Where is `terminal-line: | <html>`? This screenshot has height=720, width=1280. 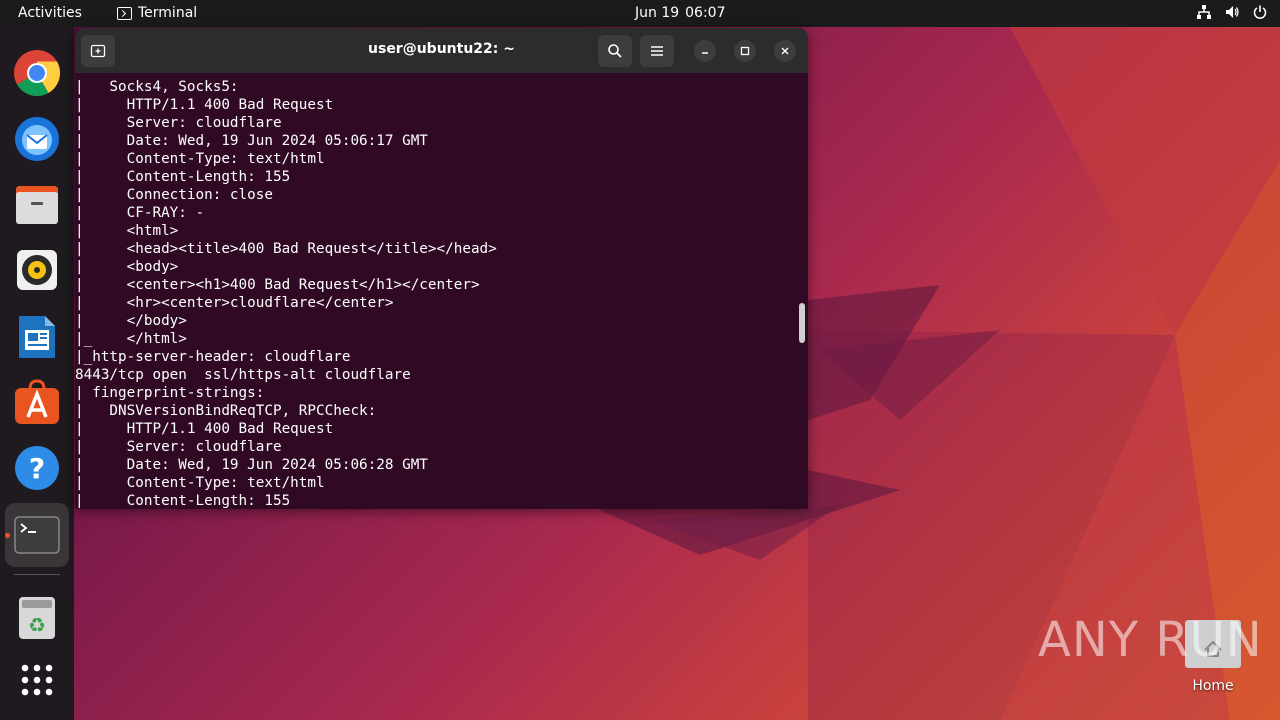 terminal-line: | <html> is located at coordinates (127, 231).